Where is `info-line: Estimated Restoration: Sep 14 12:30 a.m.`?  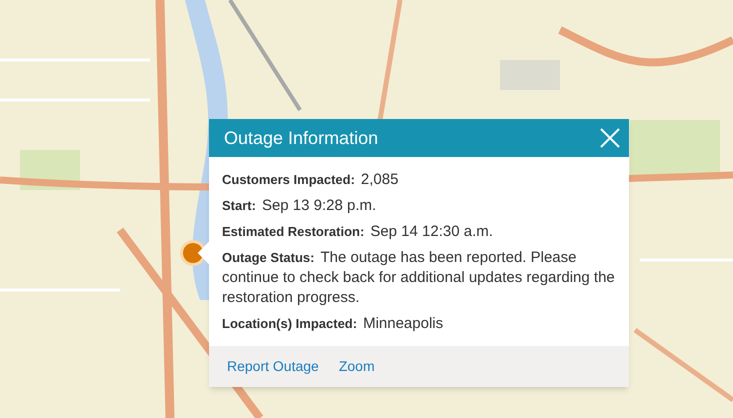
info-line: Estimated Restoration: Sep 14 12:30 a.m. is located at coordinates (358, 232).